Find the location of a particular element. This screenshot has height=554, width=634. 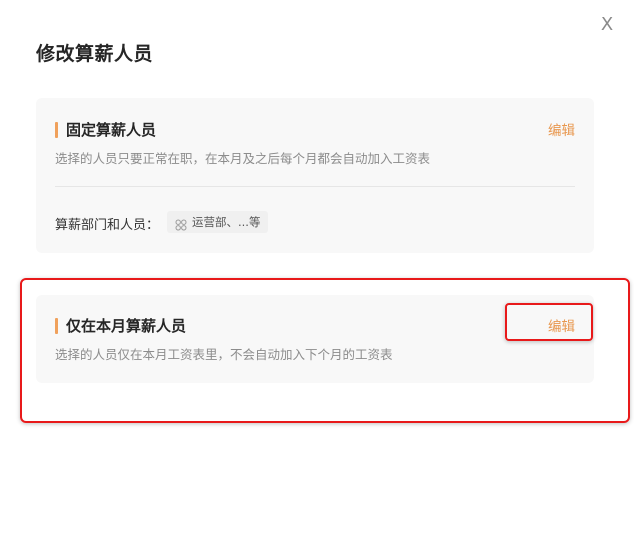

department-icon is located at coordinates (181, 223).